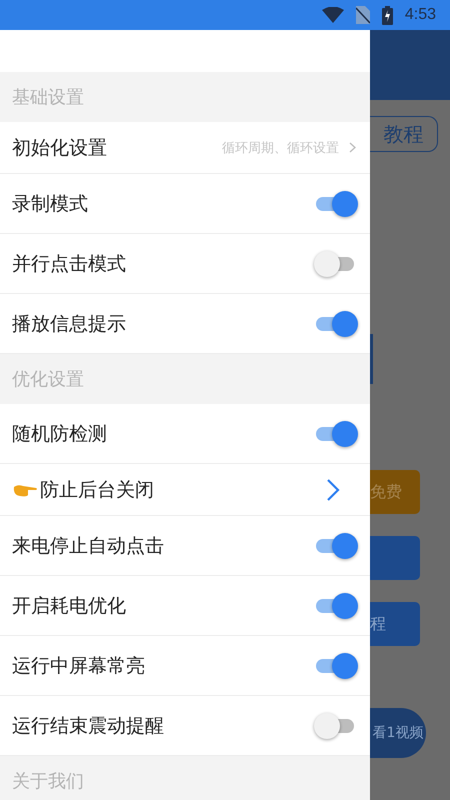  I want to click on no-sim-icon, so click(363, 15).